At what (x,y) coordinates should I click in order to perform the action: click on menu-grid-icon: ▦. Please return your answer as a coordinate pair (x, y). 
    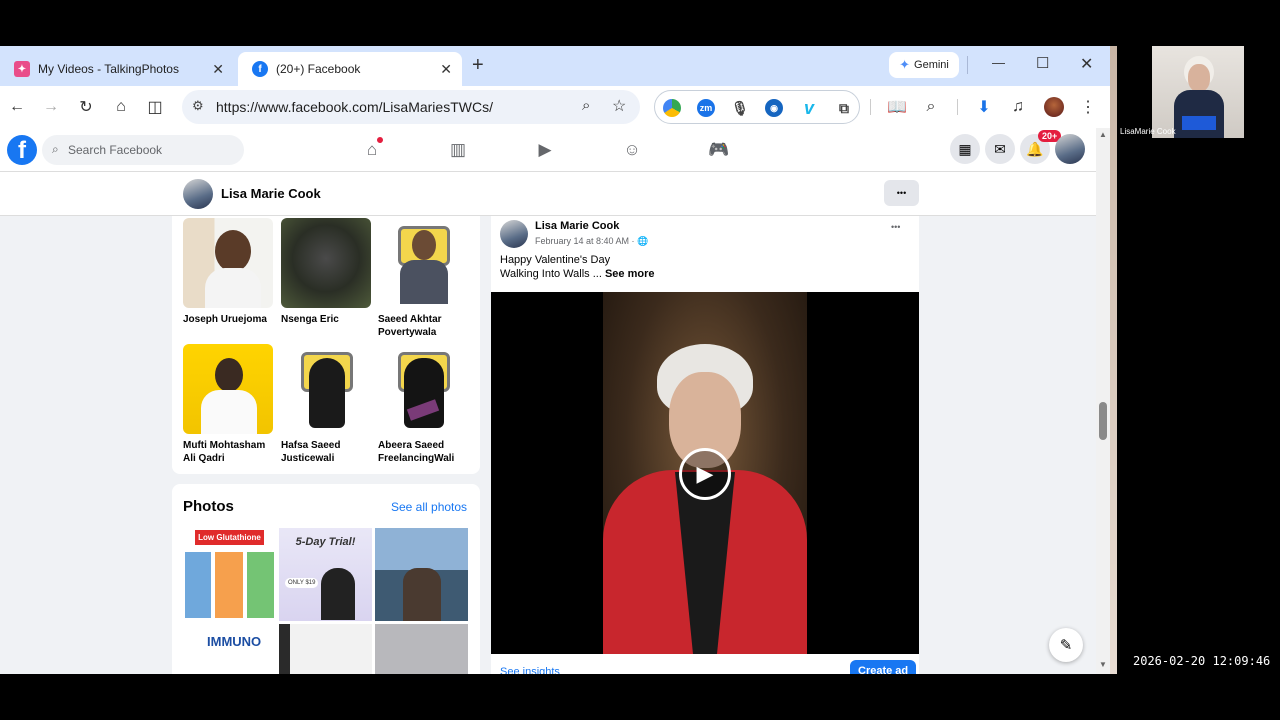
    Looking at the image, I should click on (965, 149).